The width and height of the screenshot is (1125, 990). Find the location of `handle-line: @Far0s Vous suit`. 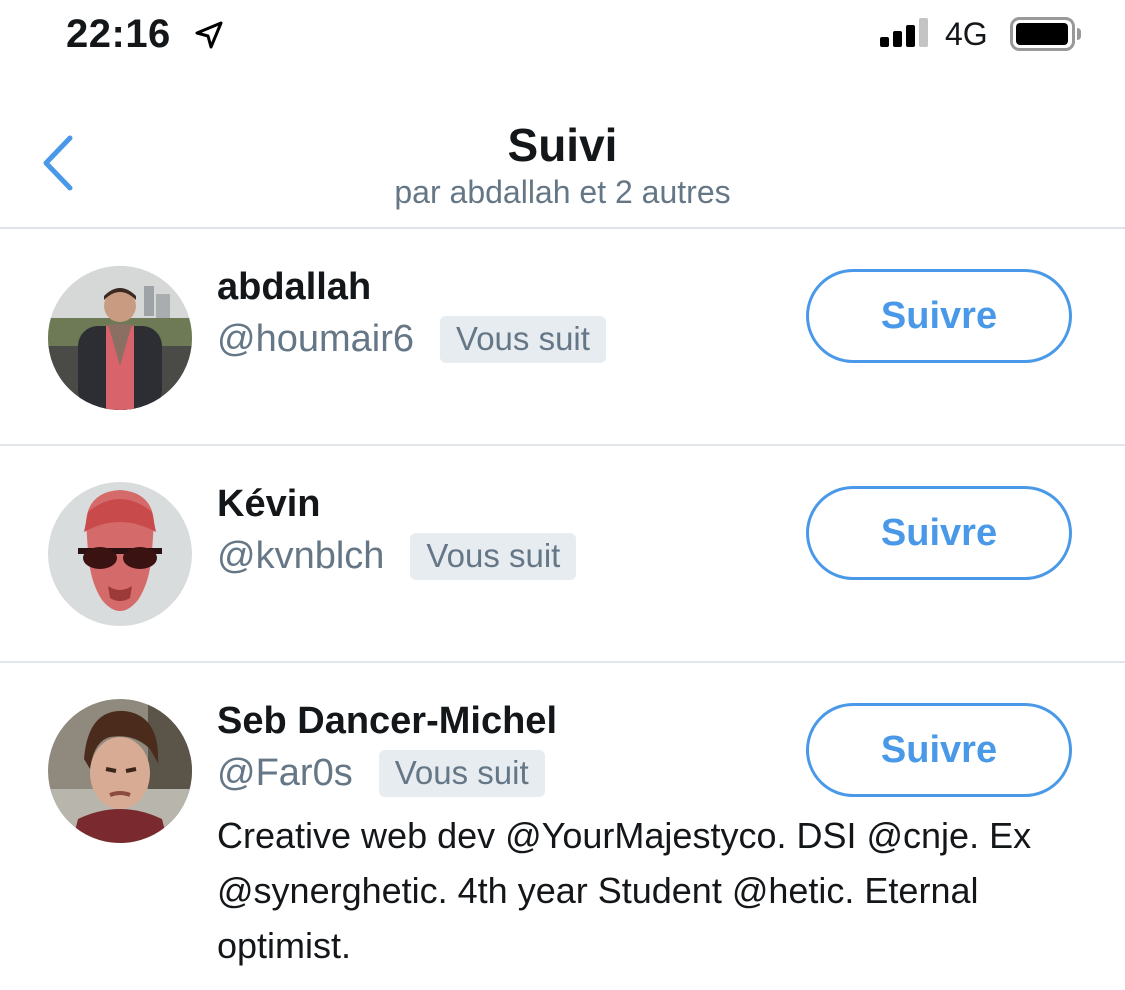

handle-line: @Far0s Vous suit is located at coordinates (381, 773).